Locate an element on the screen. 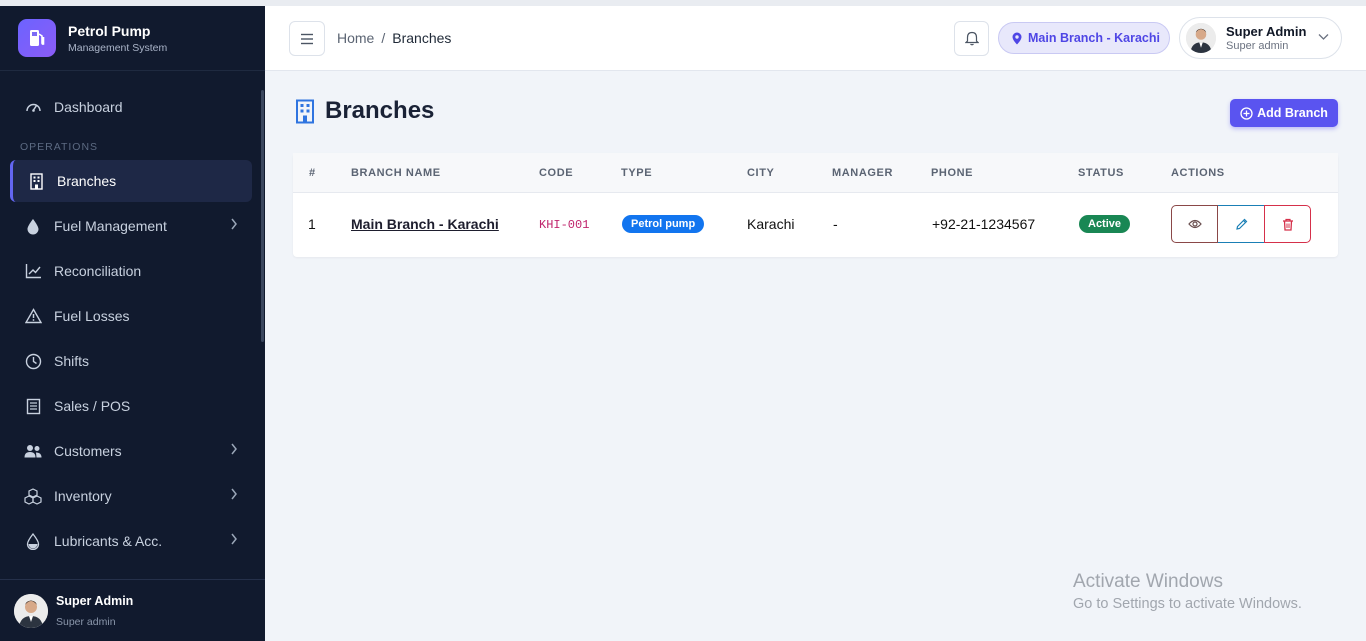 The height and width of the screenshot is (641, 1366). sidebar-item-label: Fuel Losses is located at coordinates (92, 316).